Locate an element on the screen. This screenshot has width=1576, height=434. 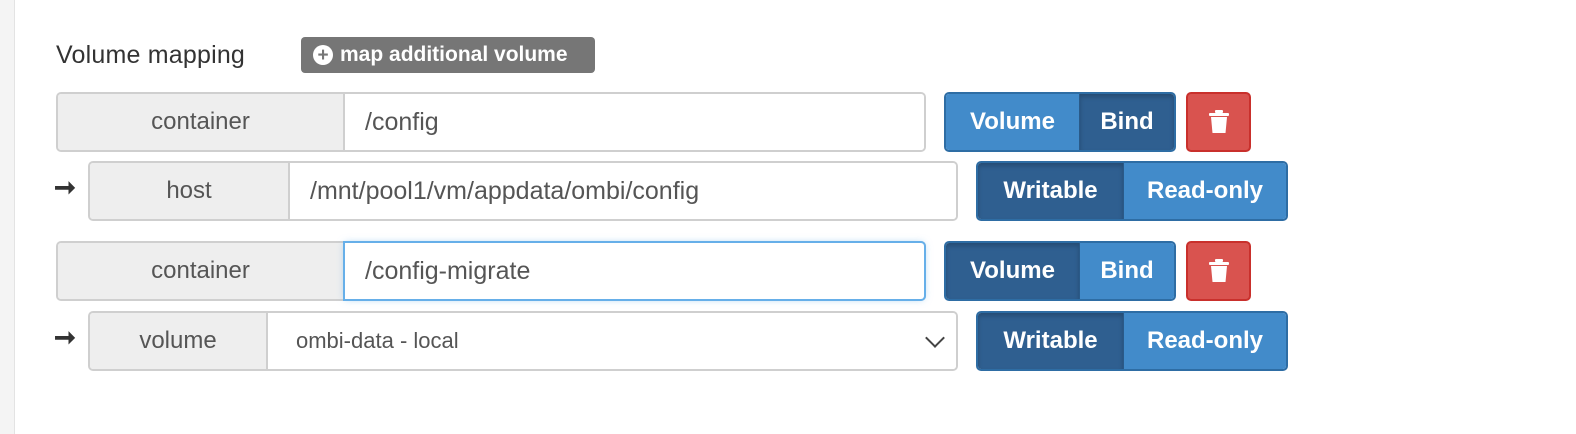
map-additional-volume-label: map additional volume is located at coordinates (454, 54).